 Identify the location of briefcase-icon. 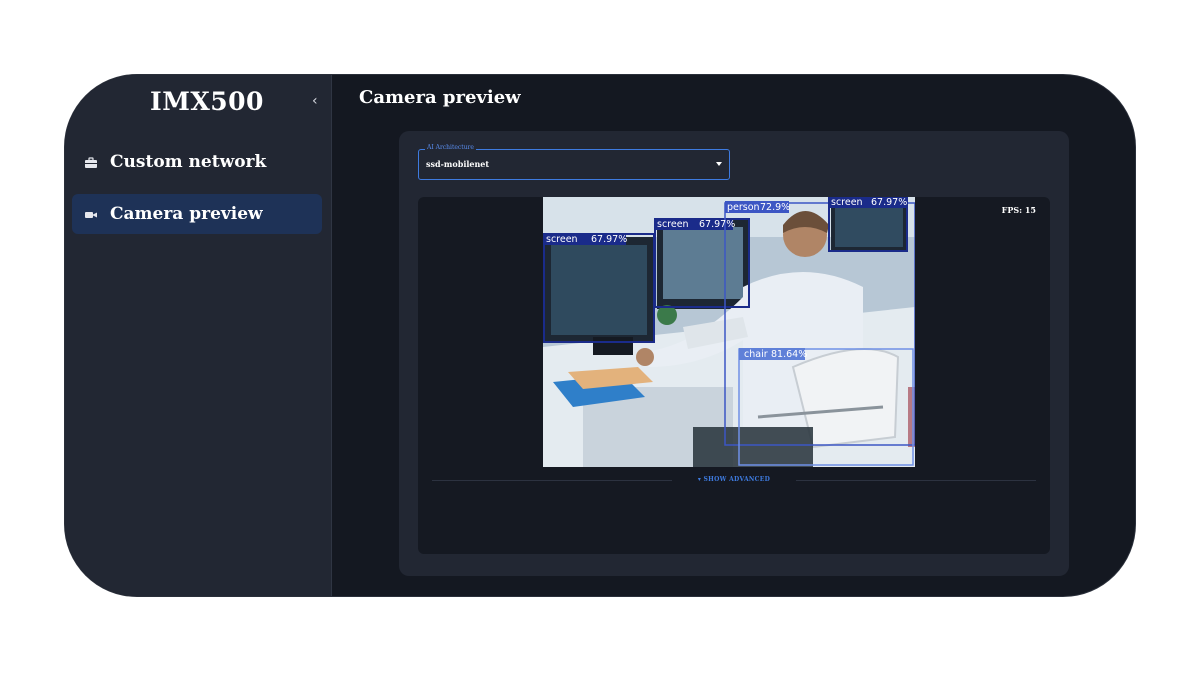
(91, 162).